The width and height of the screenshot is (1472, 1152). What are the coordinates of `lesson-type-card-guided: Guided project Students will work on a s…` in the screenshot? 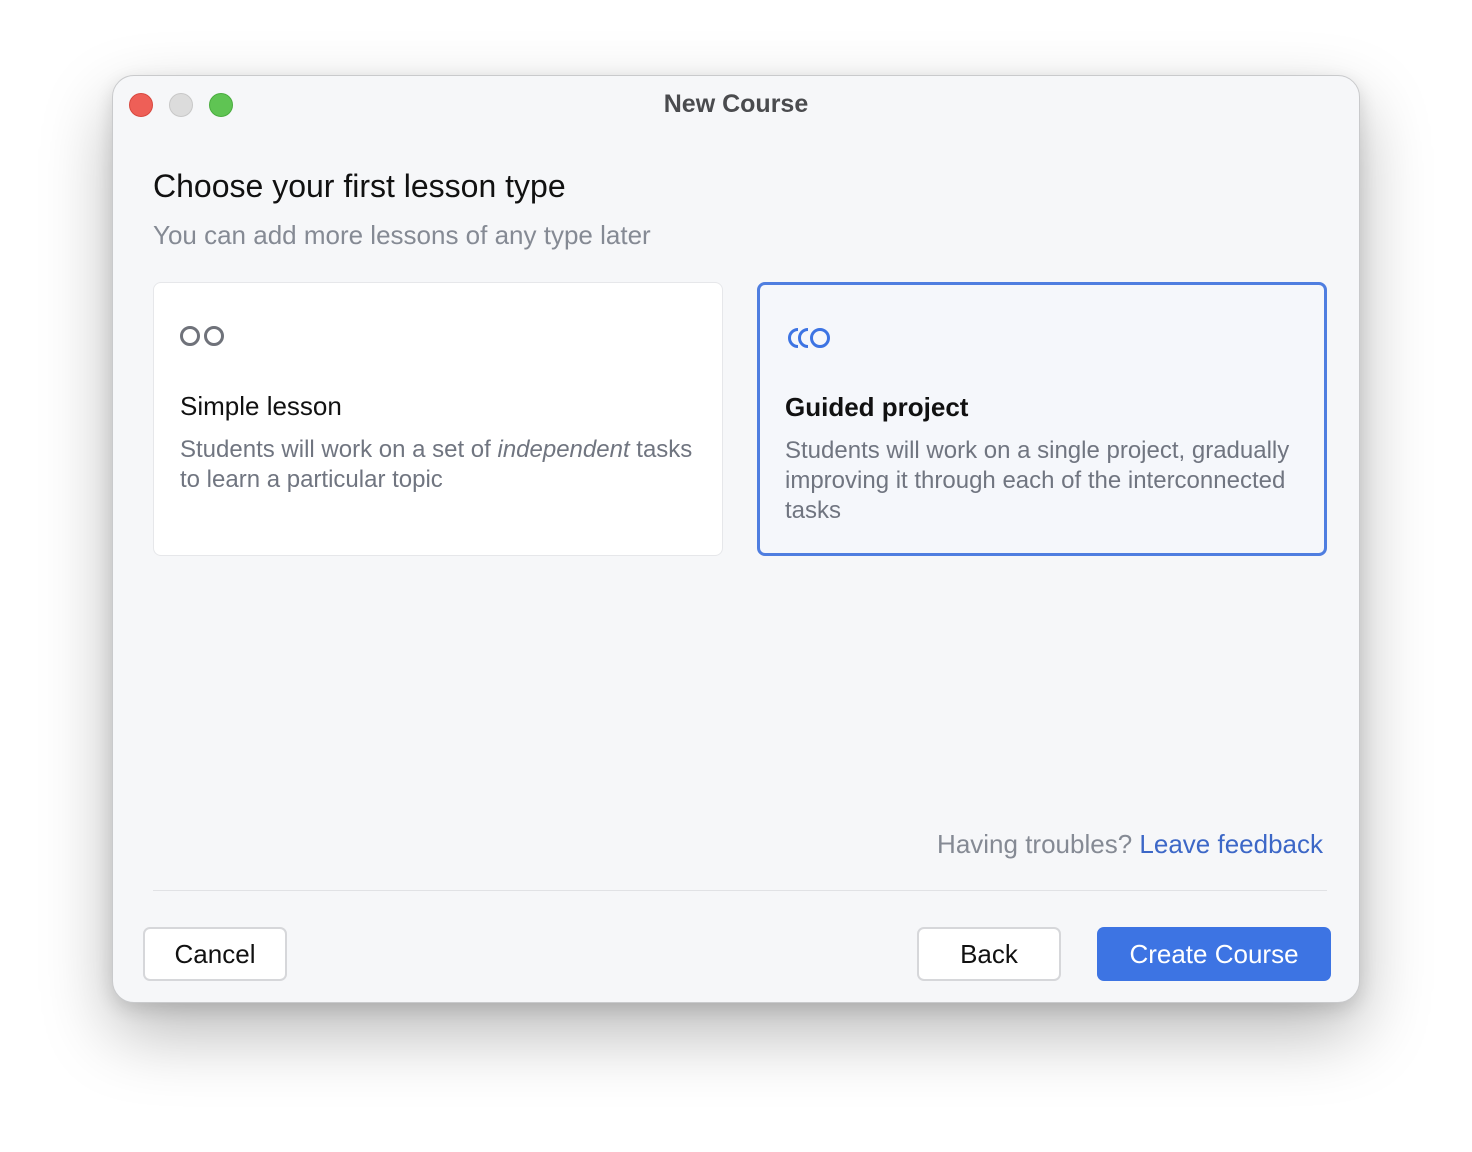 It's located at (1042, 419).